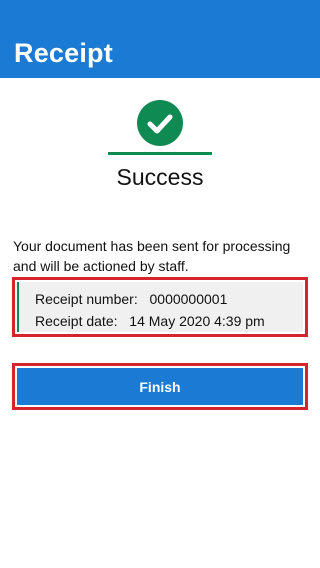  What do you see at coordinates (160, 39) in the screenshot?
I see `app-header: Receipt` at bounding box center [160, 39].